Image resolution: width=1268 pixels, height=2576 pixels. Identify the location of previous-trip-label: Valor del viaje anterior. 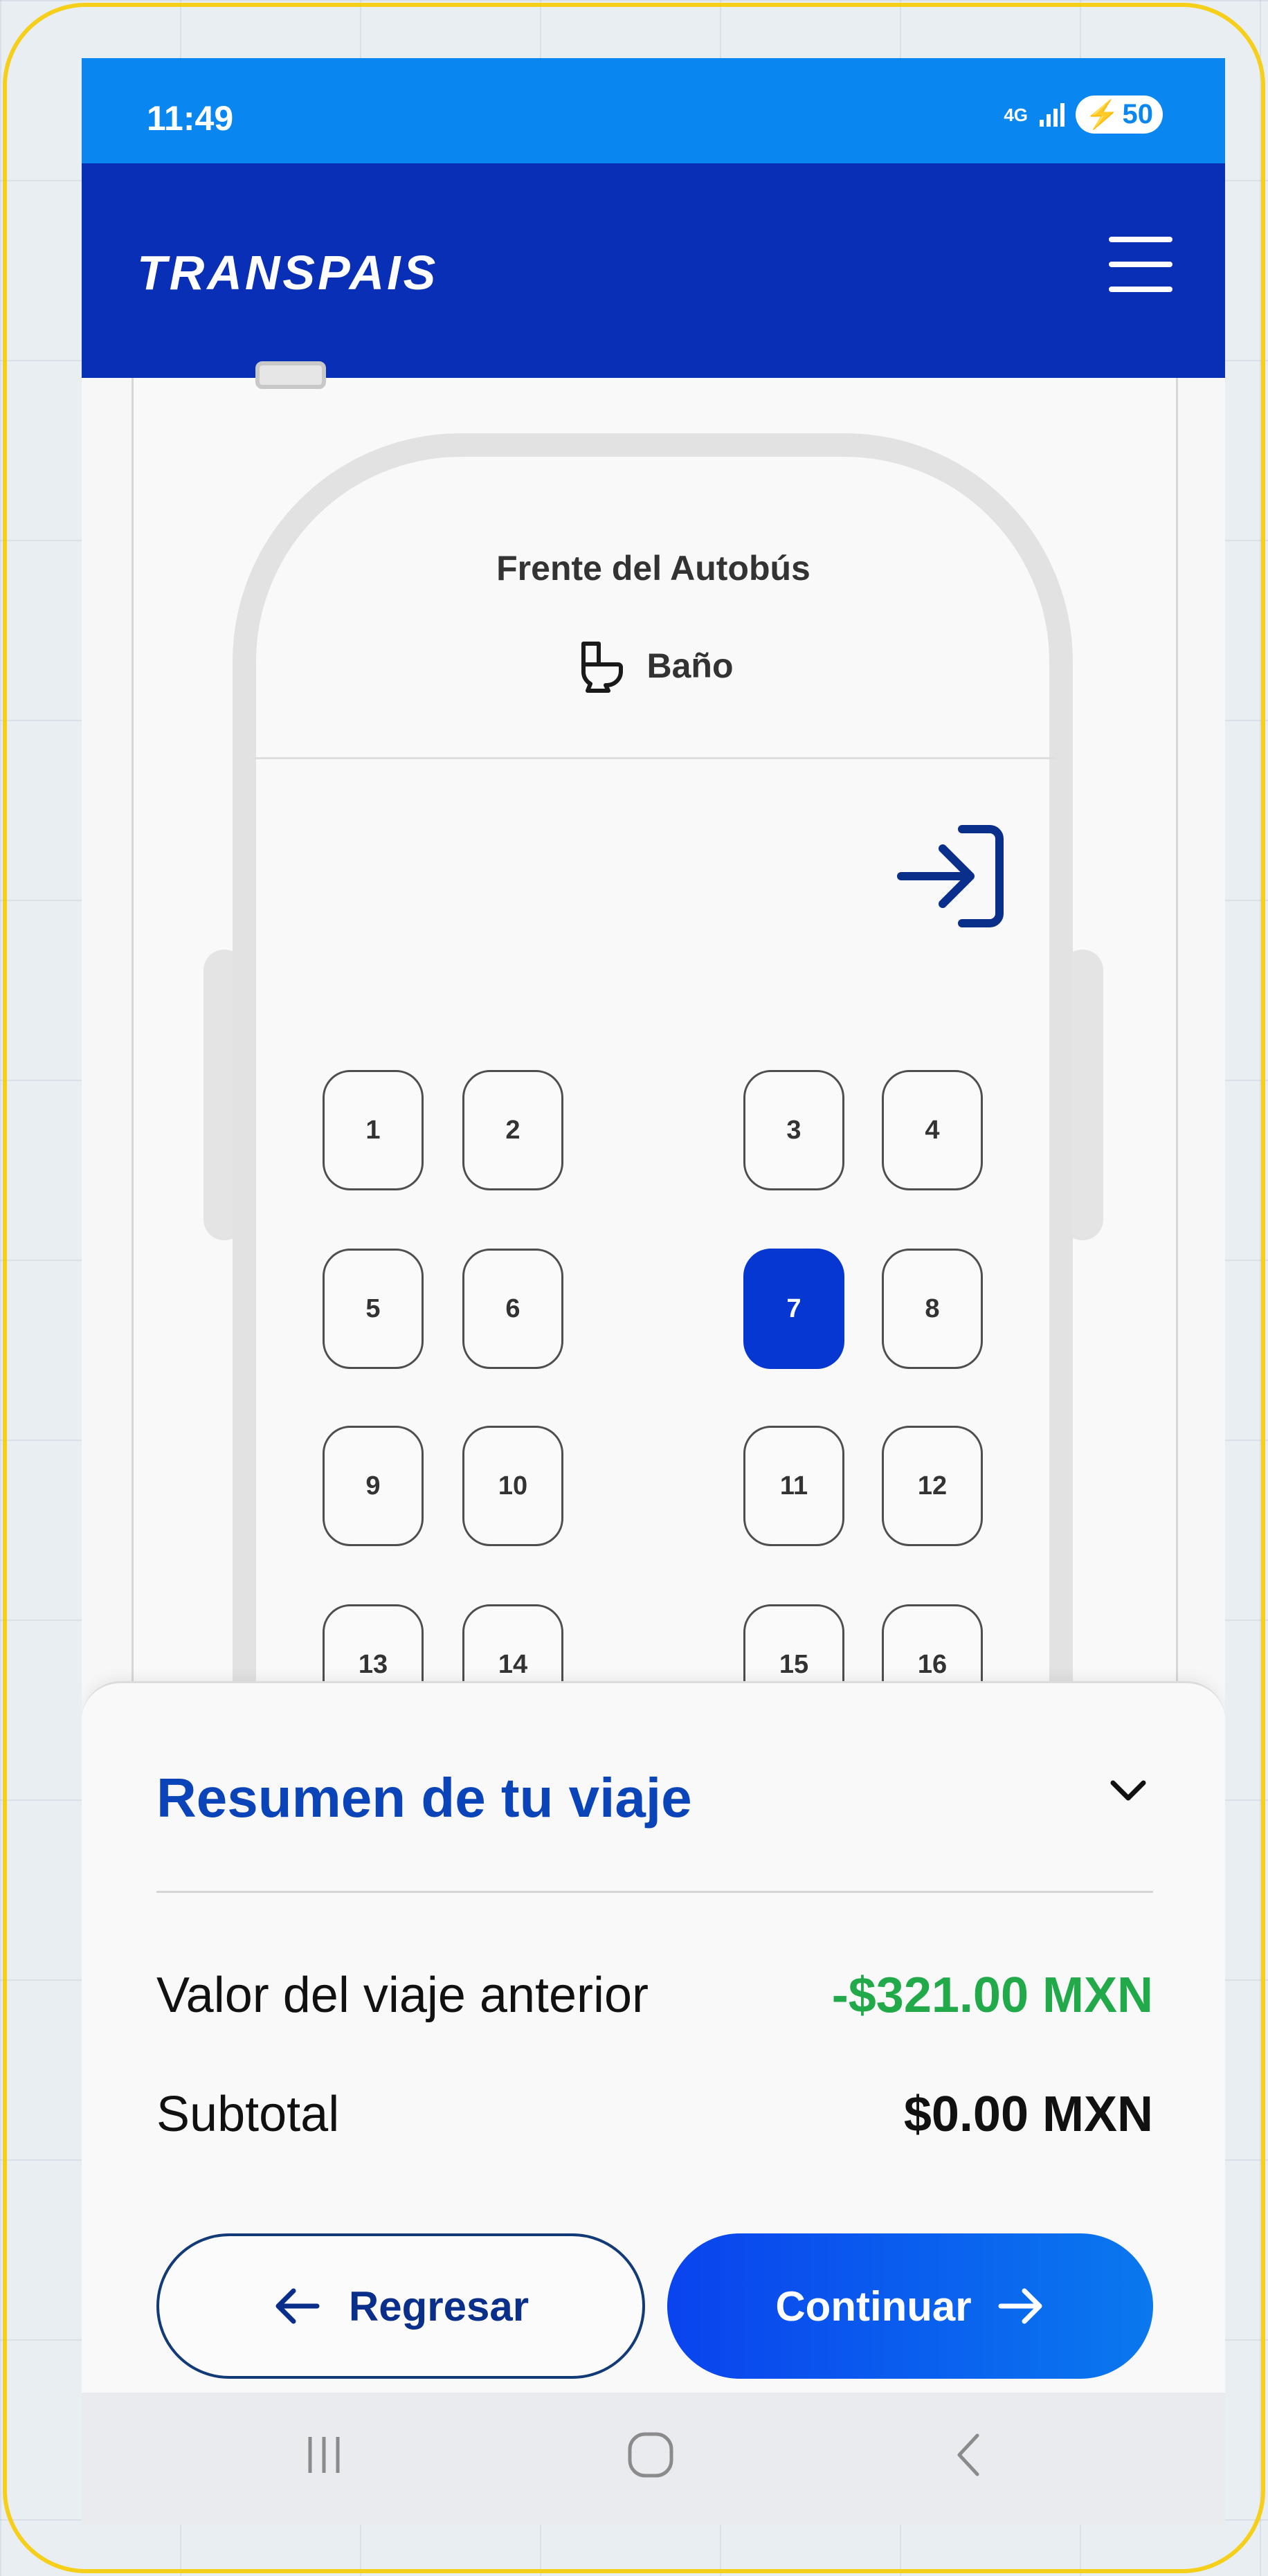
(402, 1995).